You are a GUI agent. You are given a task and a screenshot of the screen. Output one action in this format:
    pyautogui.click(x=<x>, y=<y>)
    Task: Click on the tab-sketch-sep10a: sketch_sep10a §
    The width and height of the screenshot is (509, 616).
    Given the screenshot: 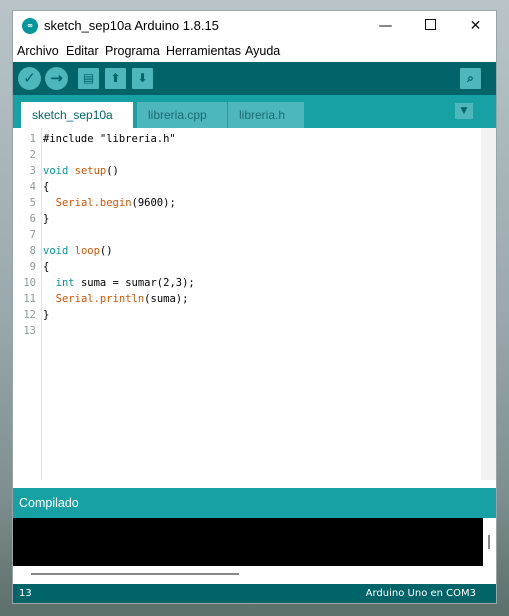 What is the action you would take?
    pyautogui.click(x=77, y=125)
    